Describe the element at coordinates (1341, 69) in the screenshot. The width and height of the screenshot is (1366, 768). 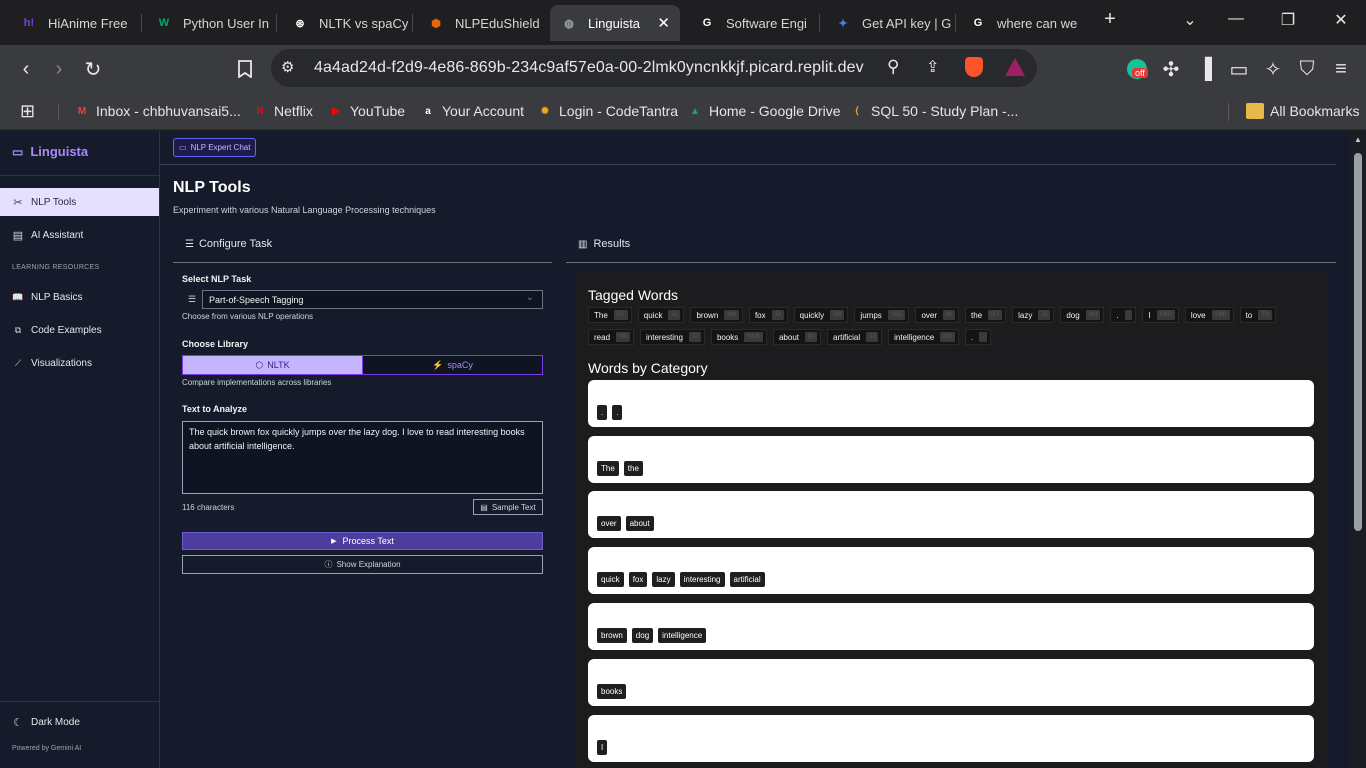
I see `menu-icon: ≡` at that location.